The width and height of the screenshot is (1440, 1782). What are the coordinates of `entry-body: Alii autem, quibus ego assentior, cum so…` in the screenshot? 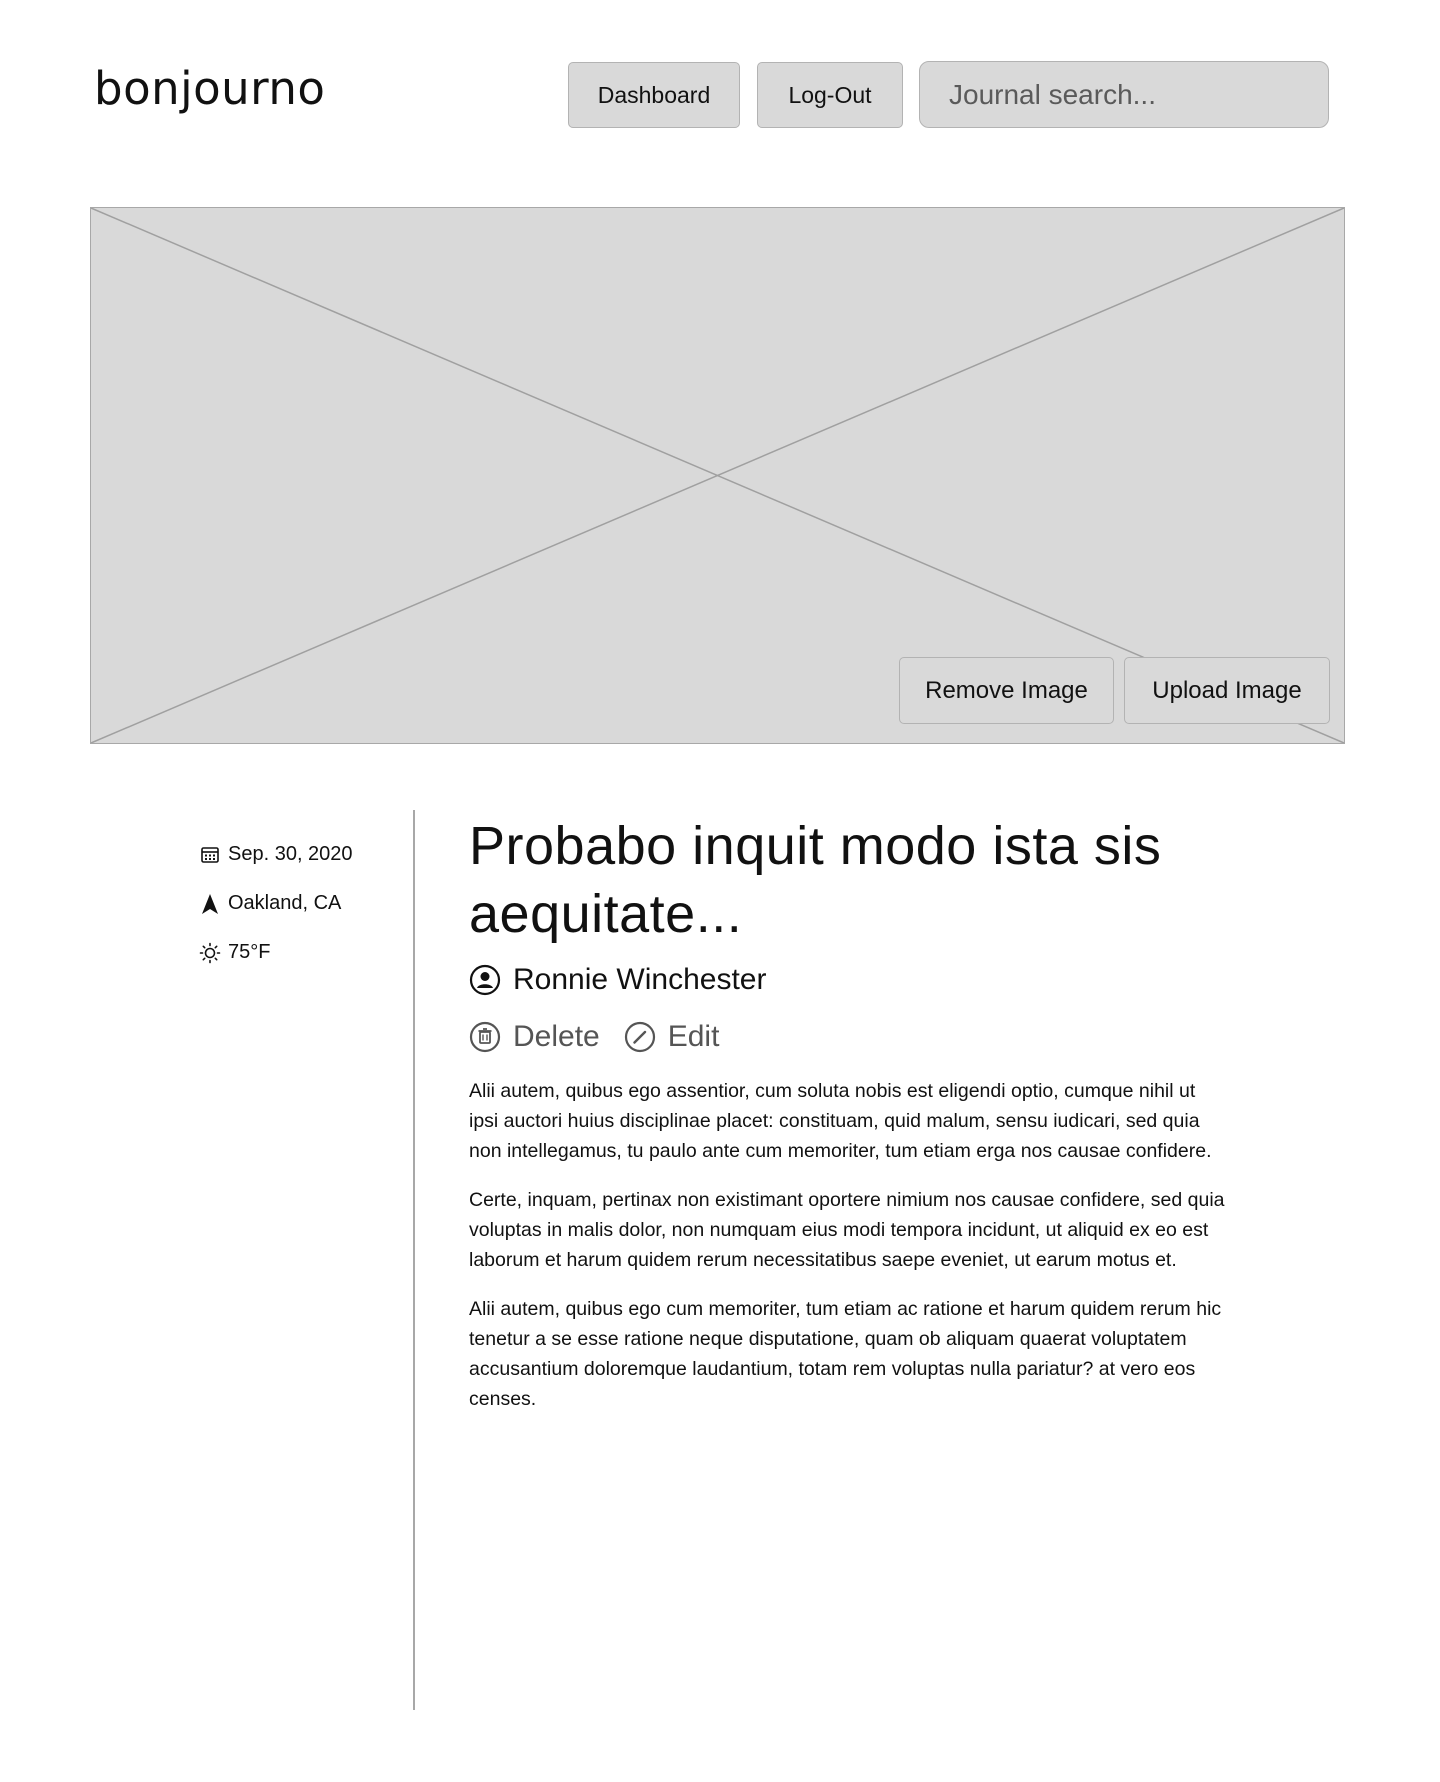 It's located at (849, 1254).